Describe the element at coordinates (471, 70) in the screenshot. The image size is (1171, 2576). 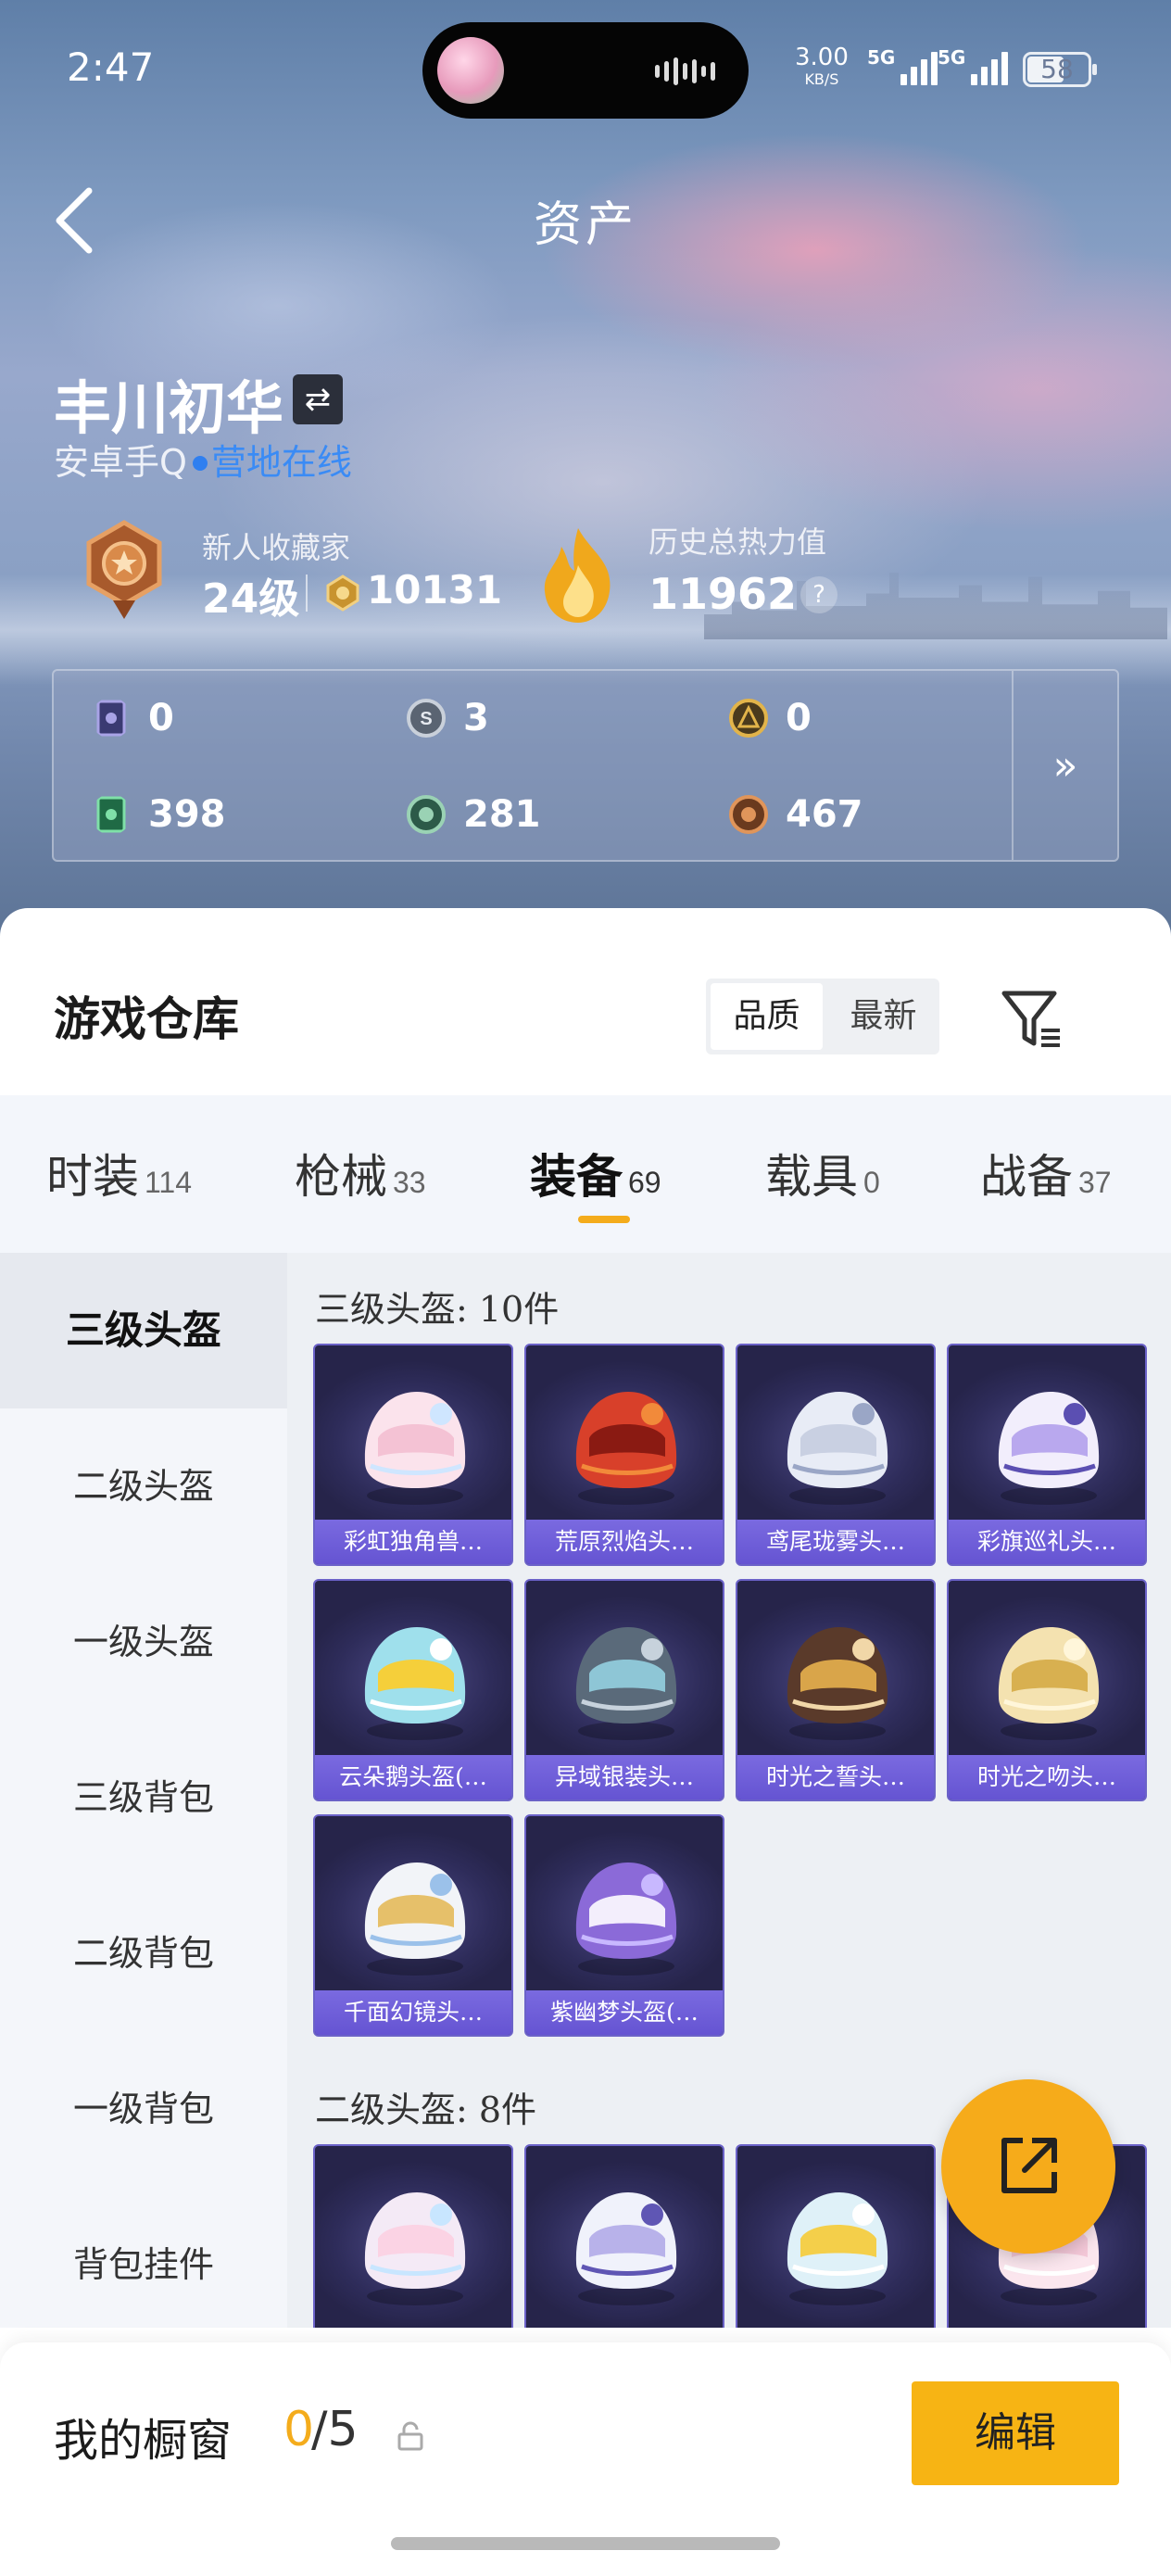
I see `music-cover-avatar` at that location.